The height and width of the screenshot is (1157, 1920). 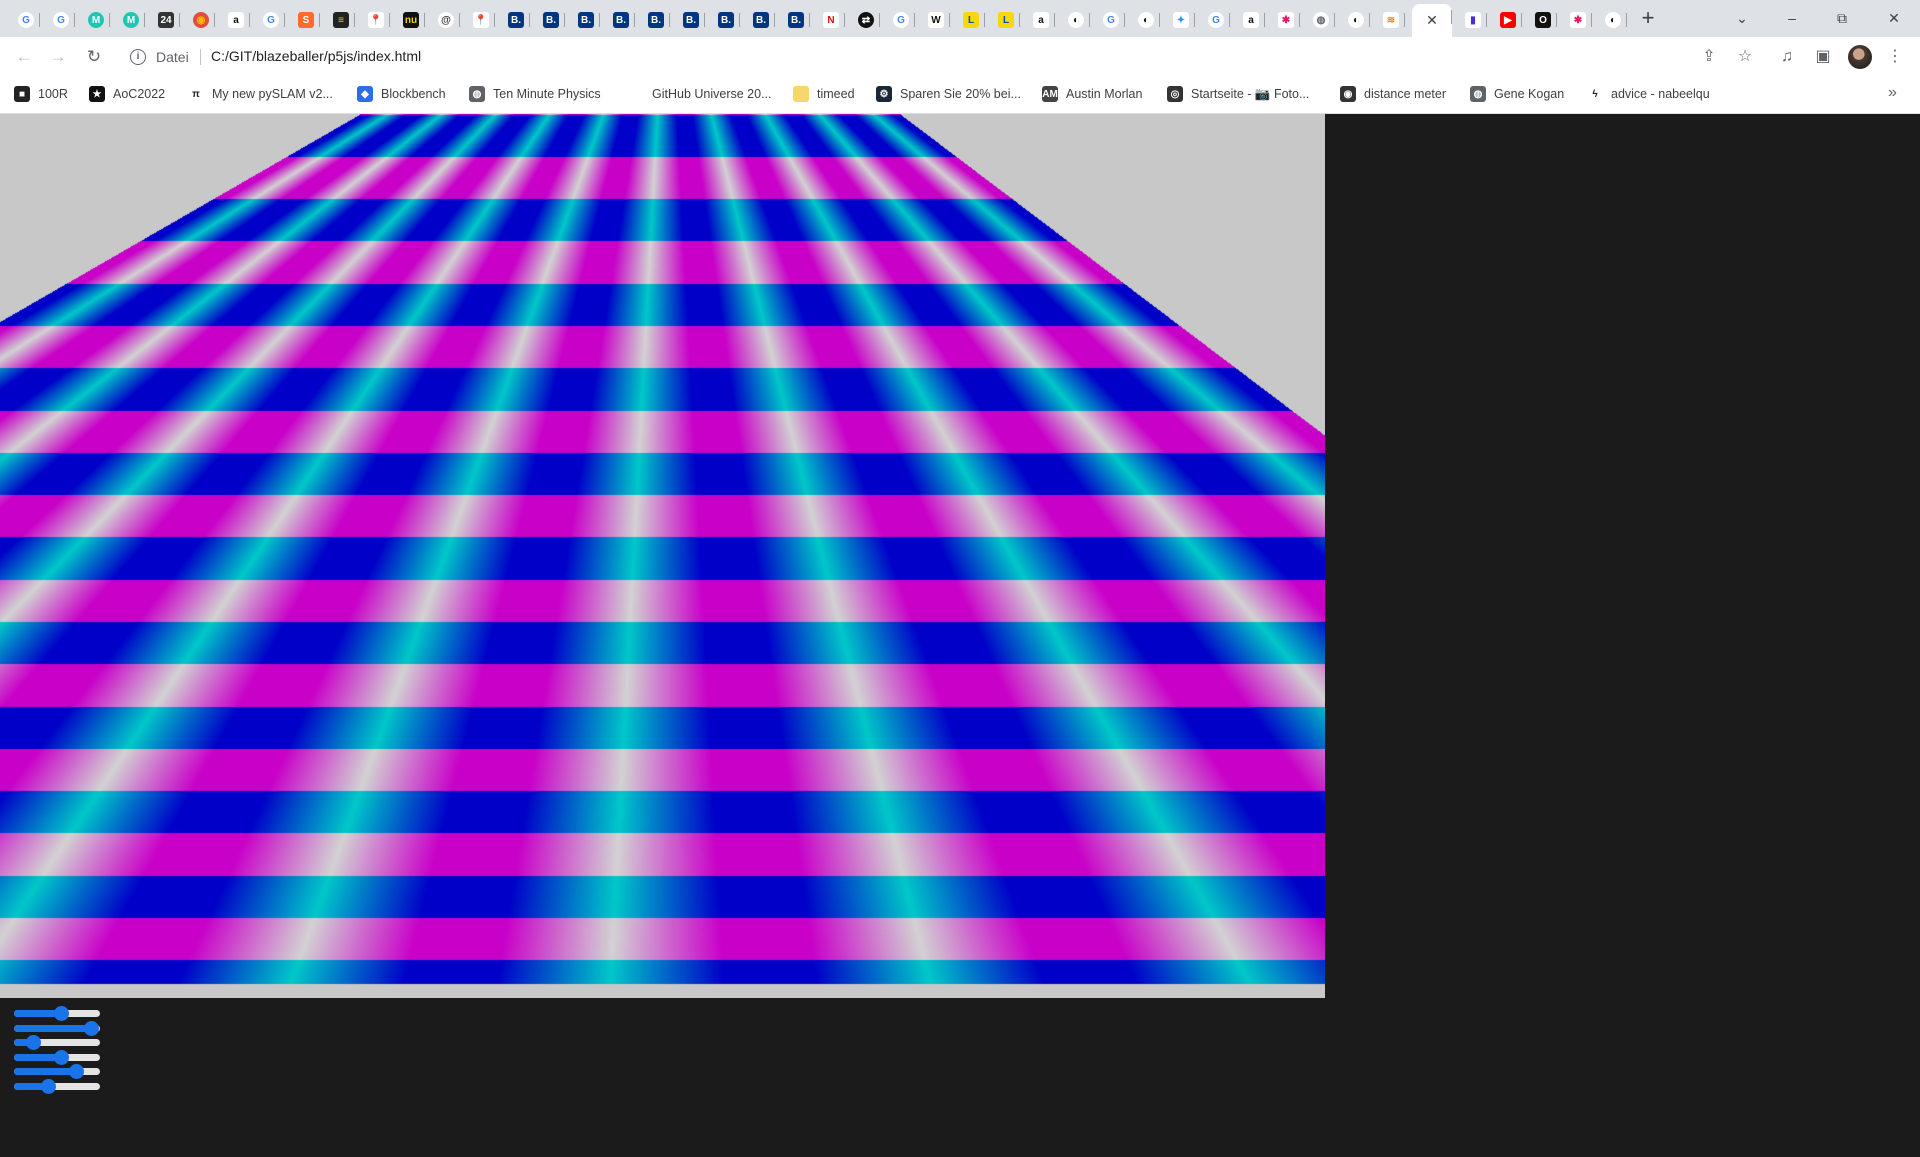 What do you see at coordinates (201, 20) in the screenshot?
I see `tab: ◉` at bounding box center [201, 20].